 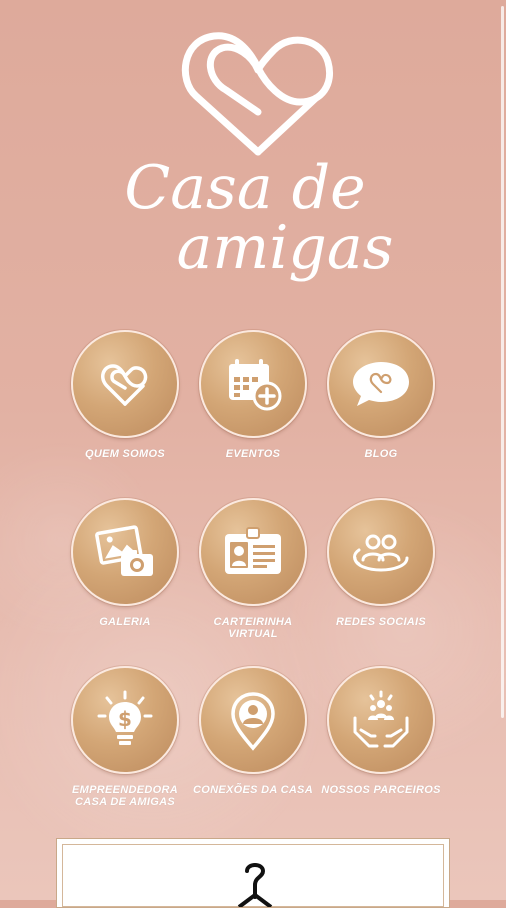 What do you see at coordinates (253, 454) in the screenshot?
I see `menu-label: EVENTOS` at bounding box center [253, 454].